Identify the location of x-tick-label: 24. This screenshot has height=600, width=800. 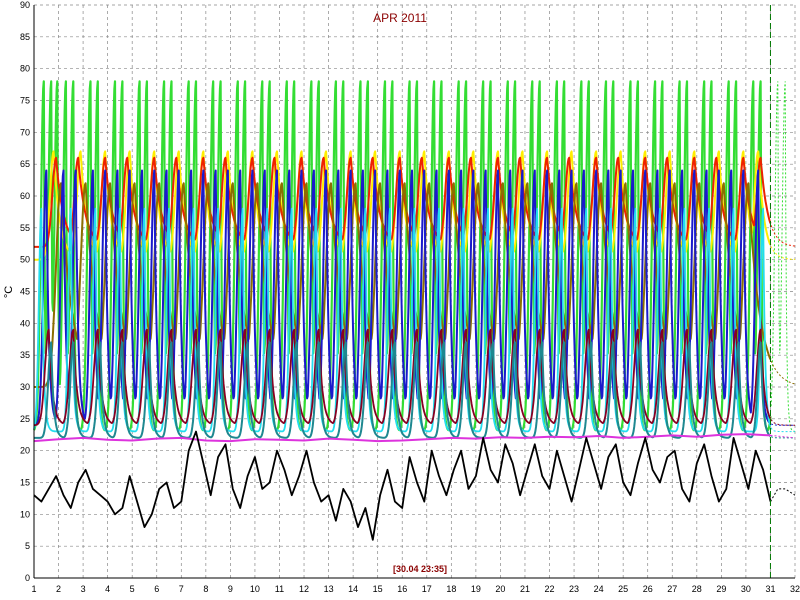
(599, 589).